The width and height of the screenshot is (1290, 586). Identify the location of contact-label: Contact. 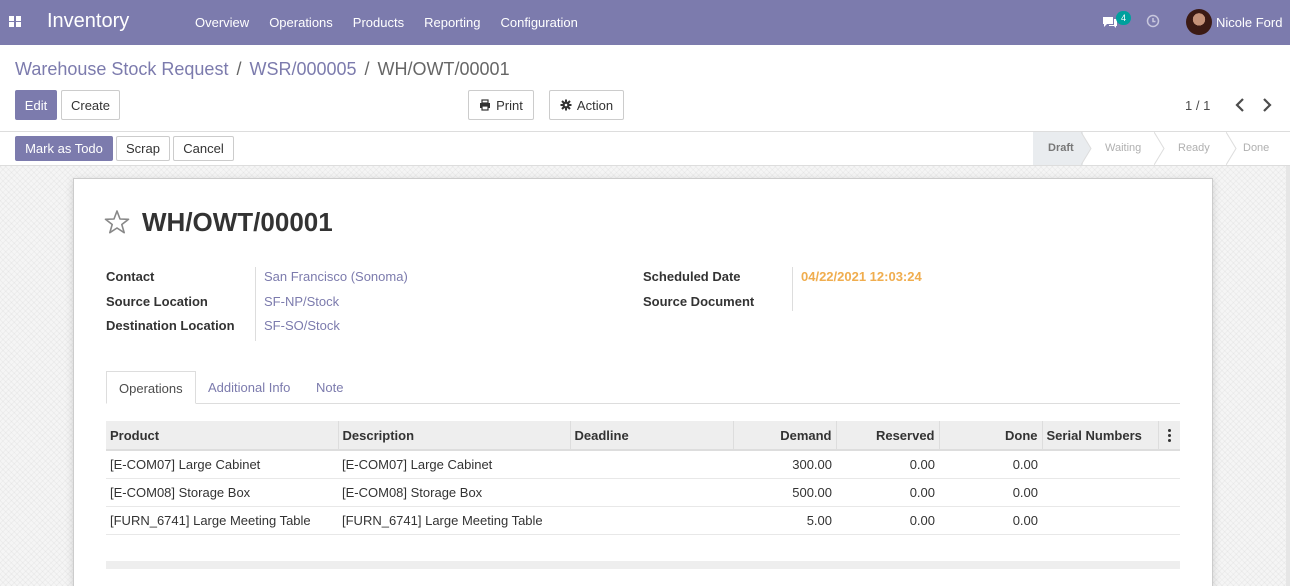
(130, 276).